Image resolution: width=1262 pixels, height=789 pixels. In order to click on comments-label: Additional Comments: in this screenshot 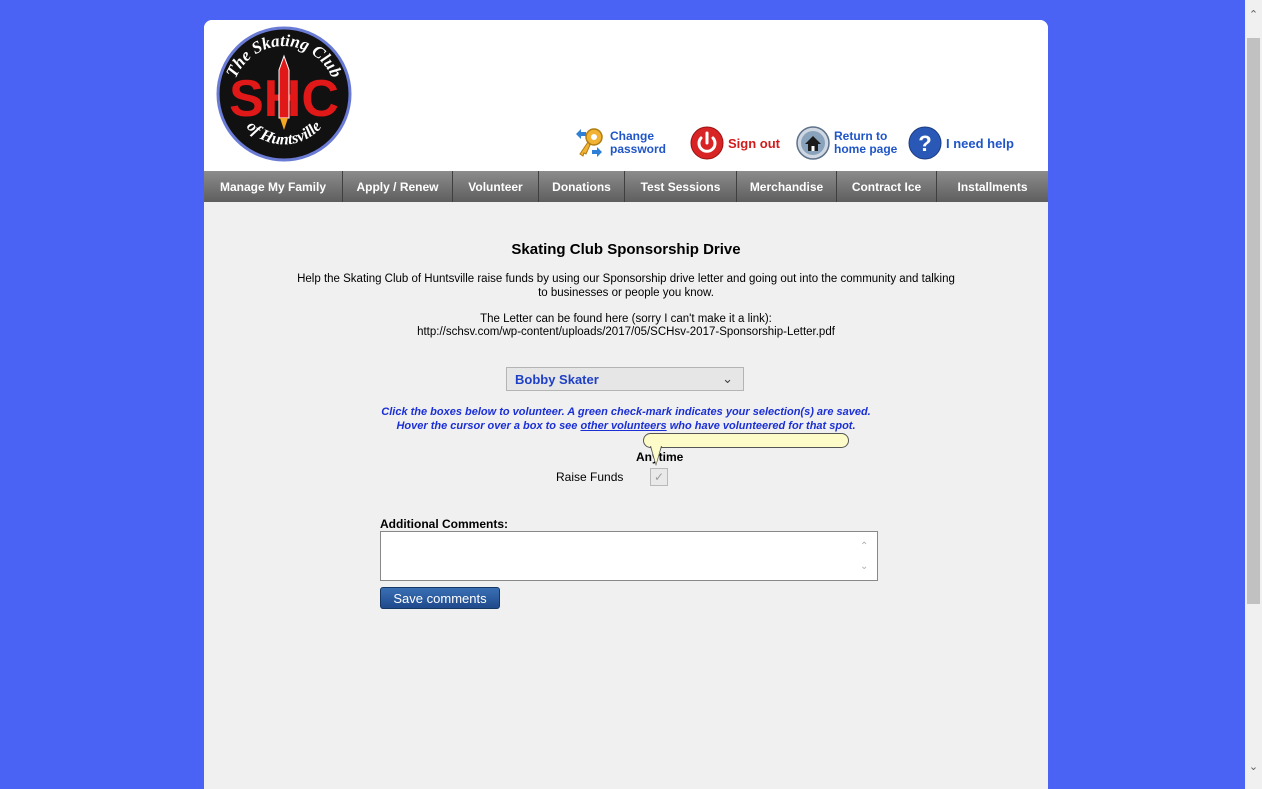, I will do `click(444, 524)`.